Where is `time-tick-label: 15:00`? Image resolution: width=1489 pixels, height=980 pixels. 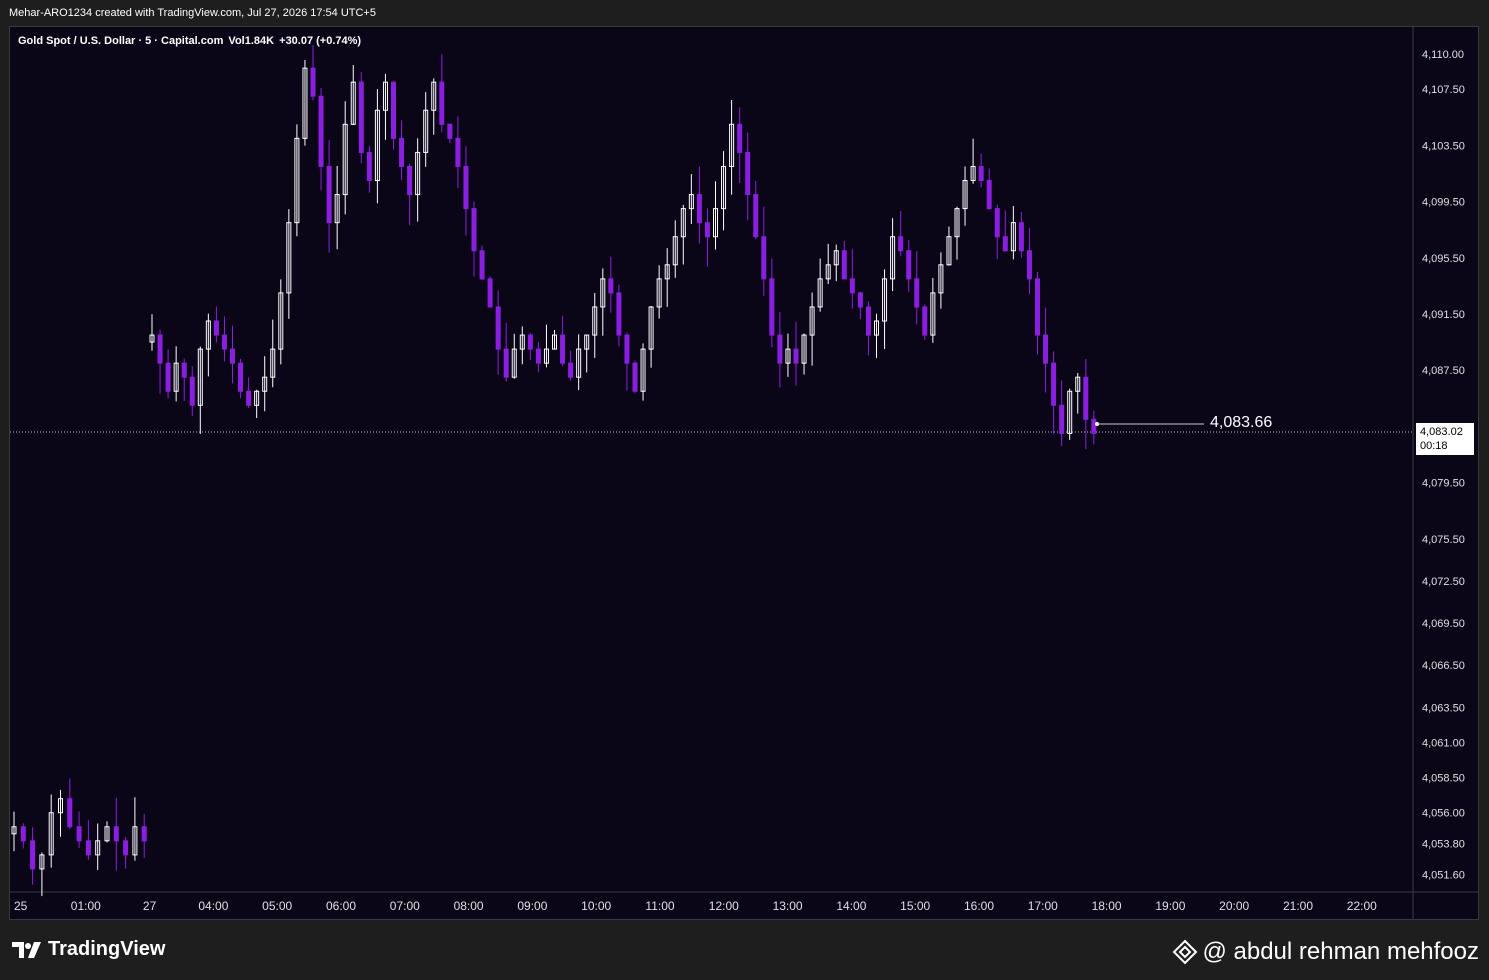
time-tick-label: 15:00 is located at coordinates (915, 906).